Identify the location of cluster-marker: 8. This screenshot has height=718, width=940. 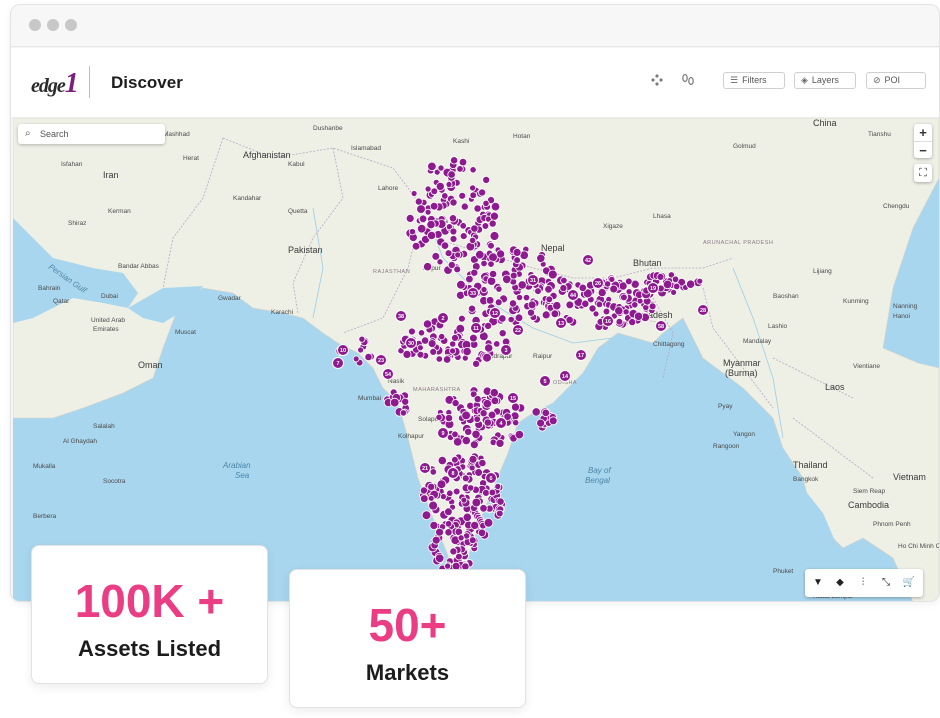
(453, 473).